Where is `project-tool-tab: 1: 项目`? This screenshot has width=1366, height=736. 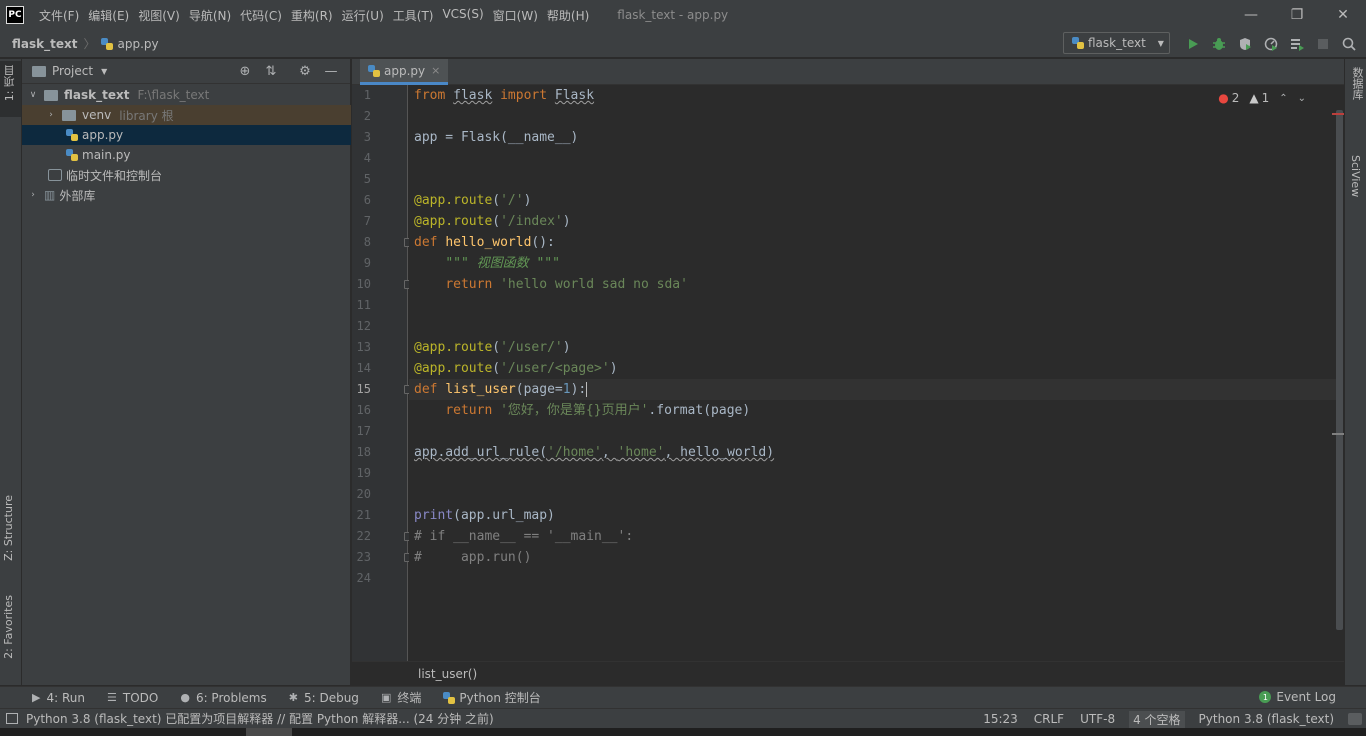
project-tool-tab: 1: 项目 is located at coordinates (10, 83).